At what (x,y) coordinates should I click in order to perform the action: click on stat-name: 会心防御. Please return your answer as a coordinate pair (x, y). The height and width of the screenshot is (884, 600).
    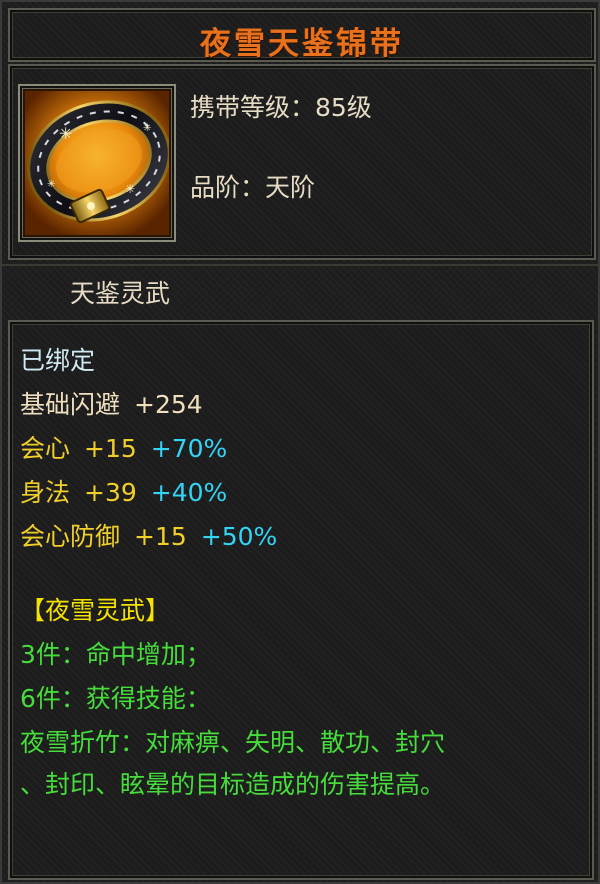
    Looking at the image, I should click on (70, 536).